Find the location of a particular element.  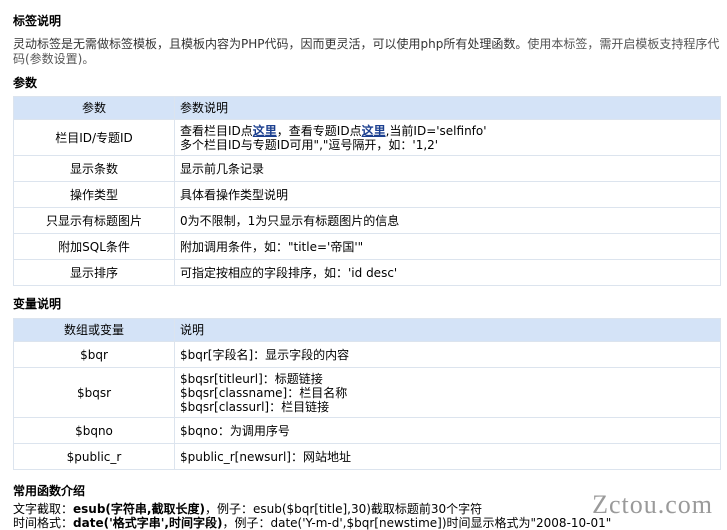

table-header-row: 参数 参数说明 is located at coordinates (367, 108).